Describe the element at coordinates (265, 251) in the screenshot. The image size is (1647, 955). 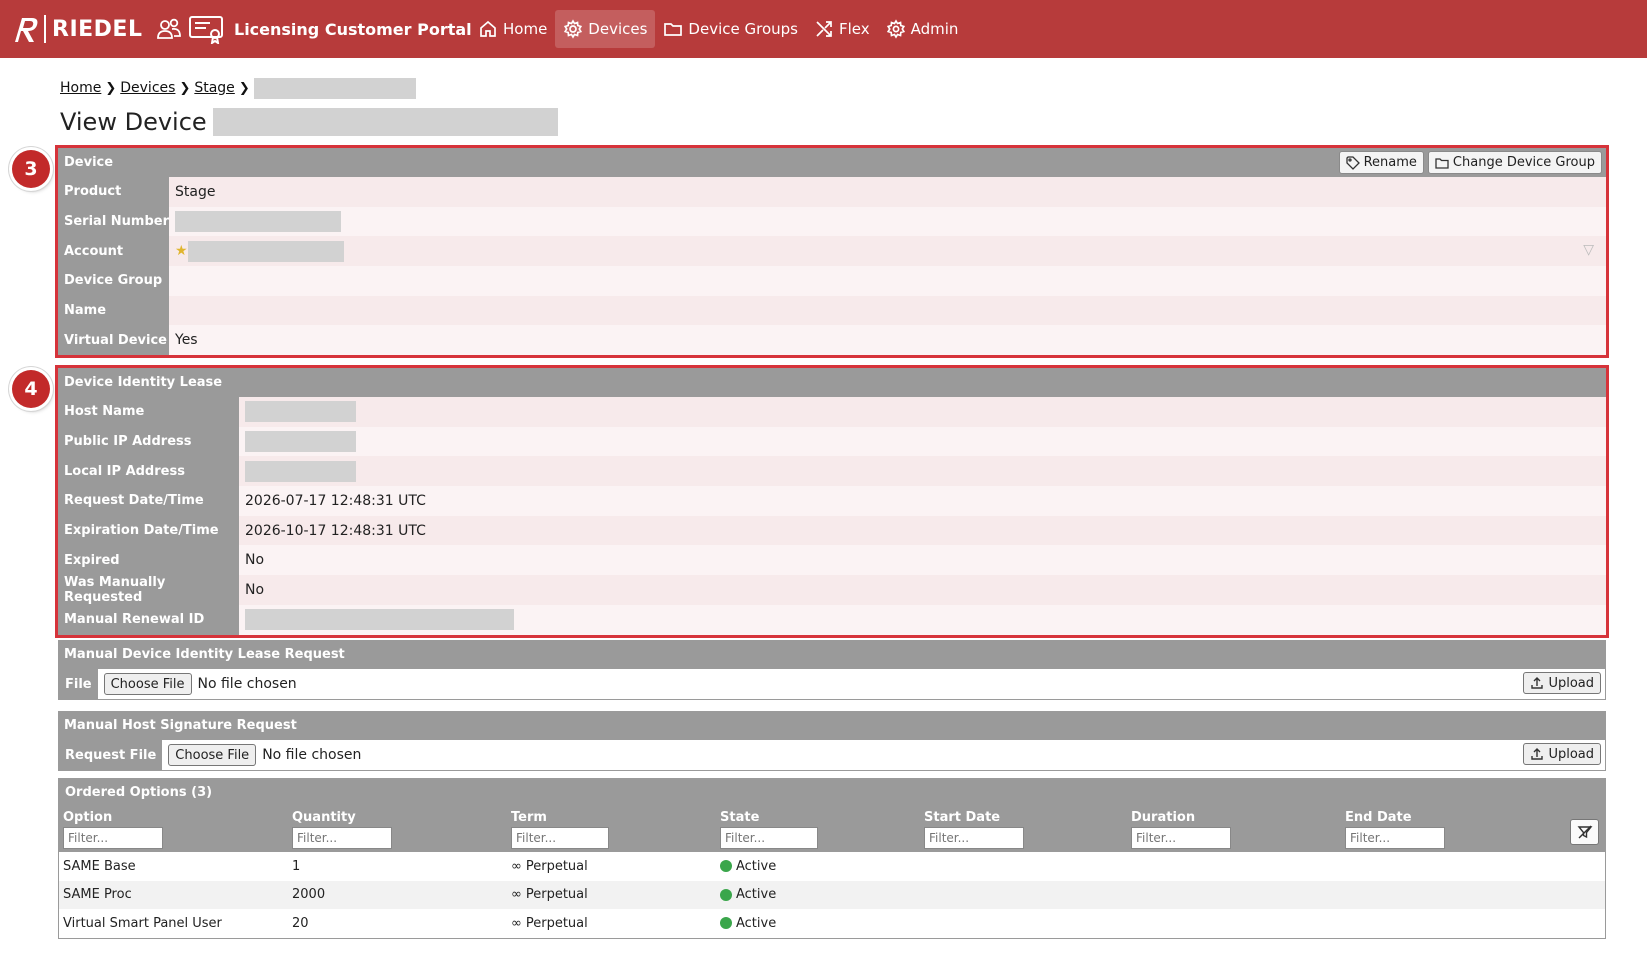
I see `account-redacted` at that location.